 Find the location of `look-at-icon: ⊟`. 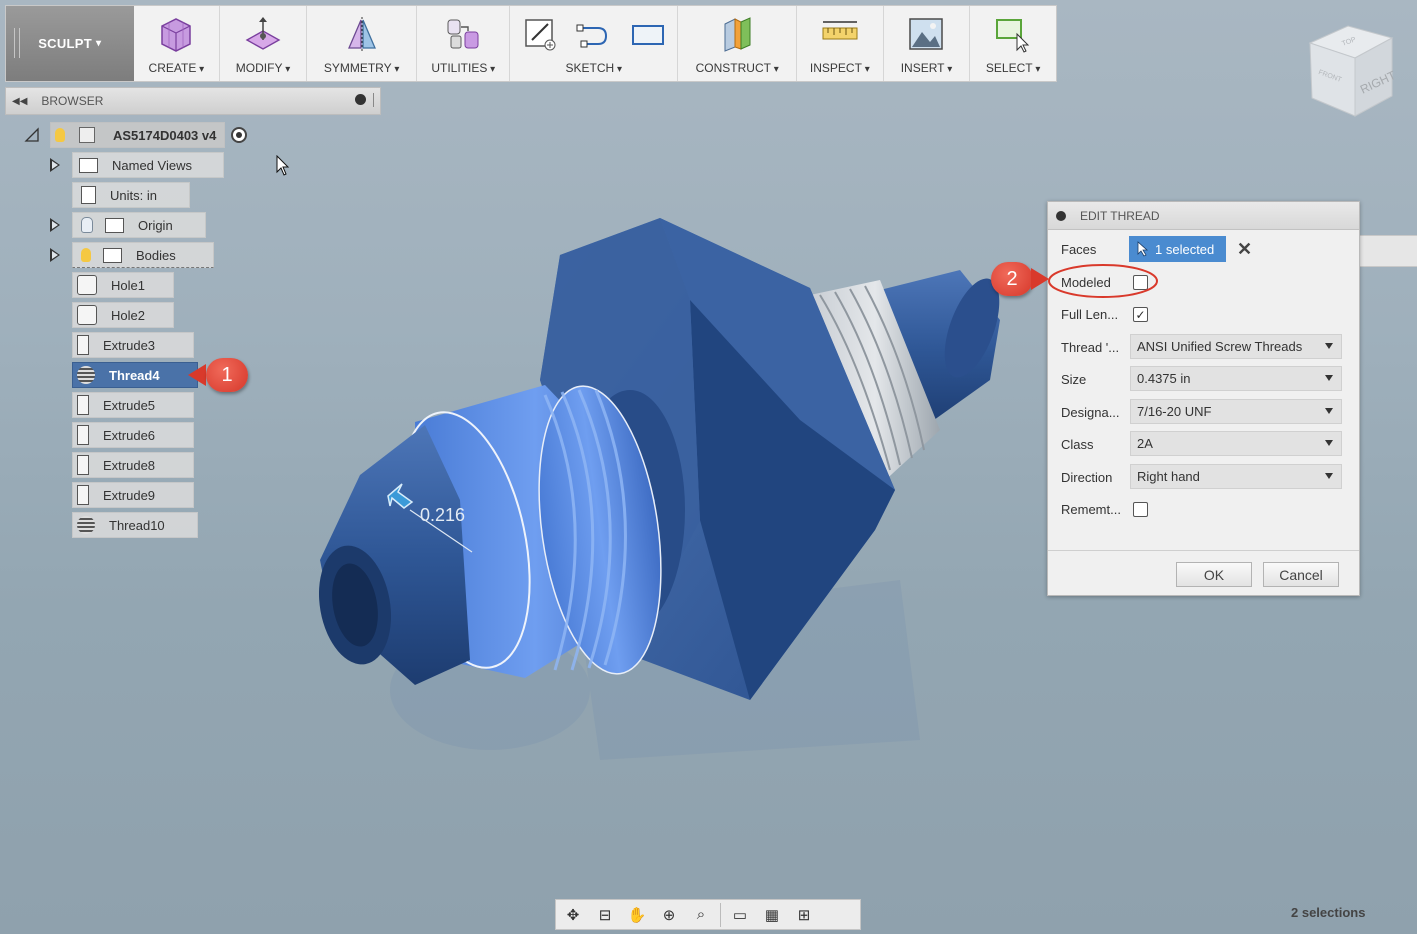

look-at-icon: ⊟ is located at coordinates (605, 915).